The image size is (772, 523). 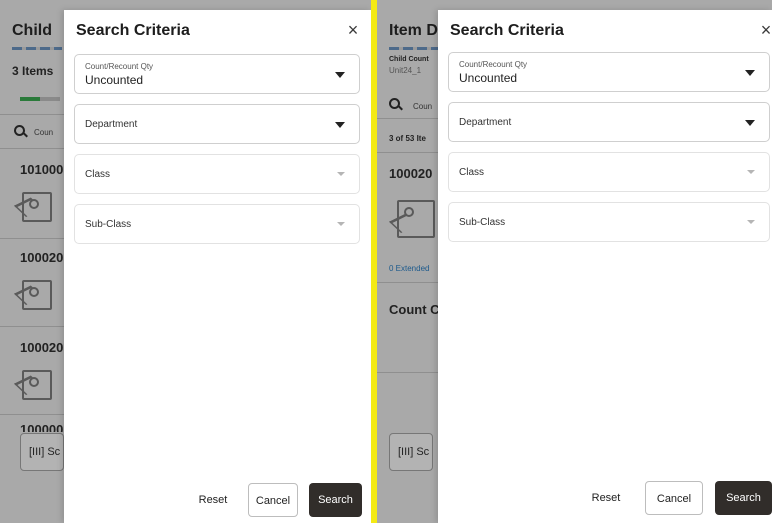 What do you see at coordinates (33, 71) in the screenshot?
I see `items-count: 3 Items` at bounding box center [33, 71].